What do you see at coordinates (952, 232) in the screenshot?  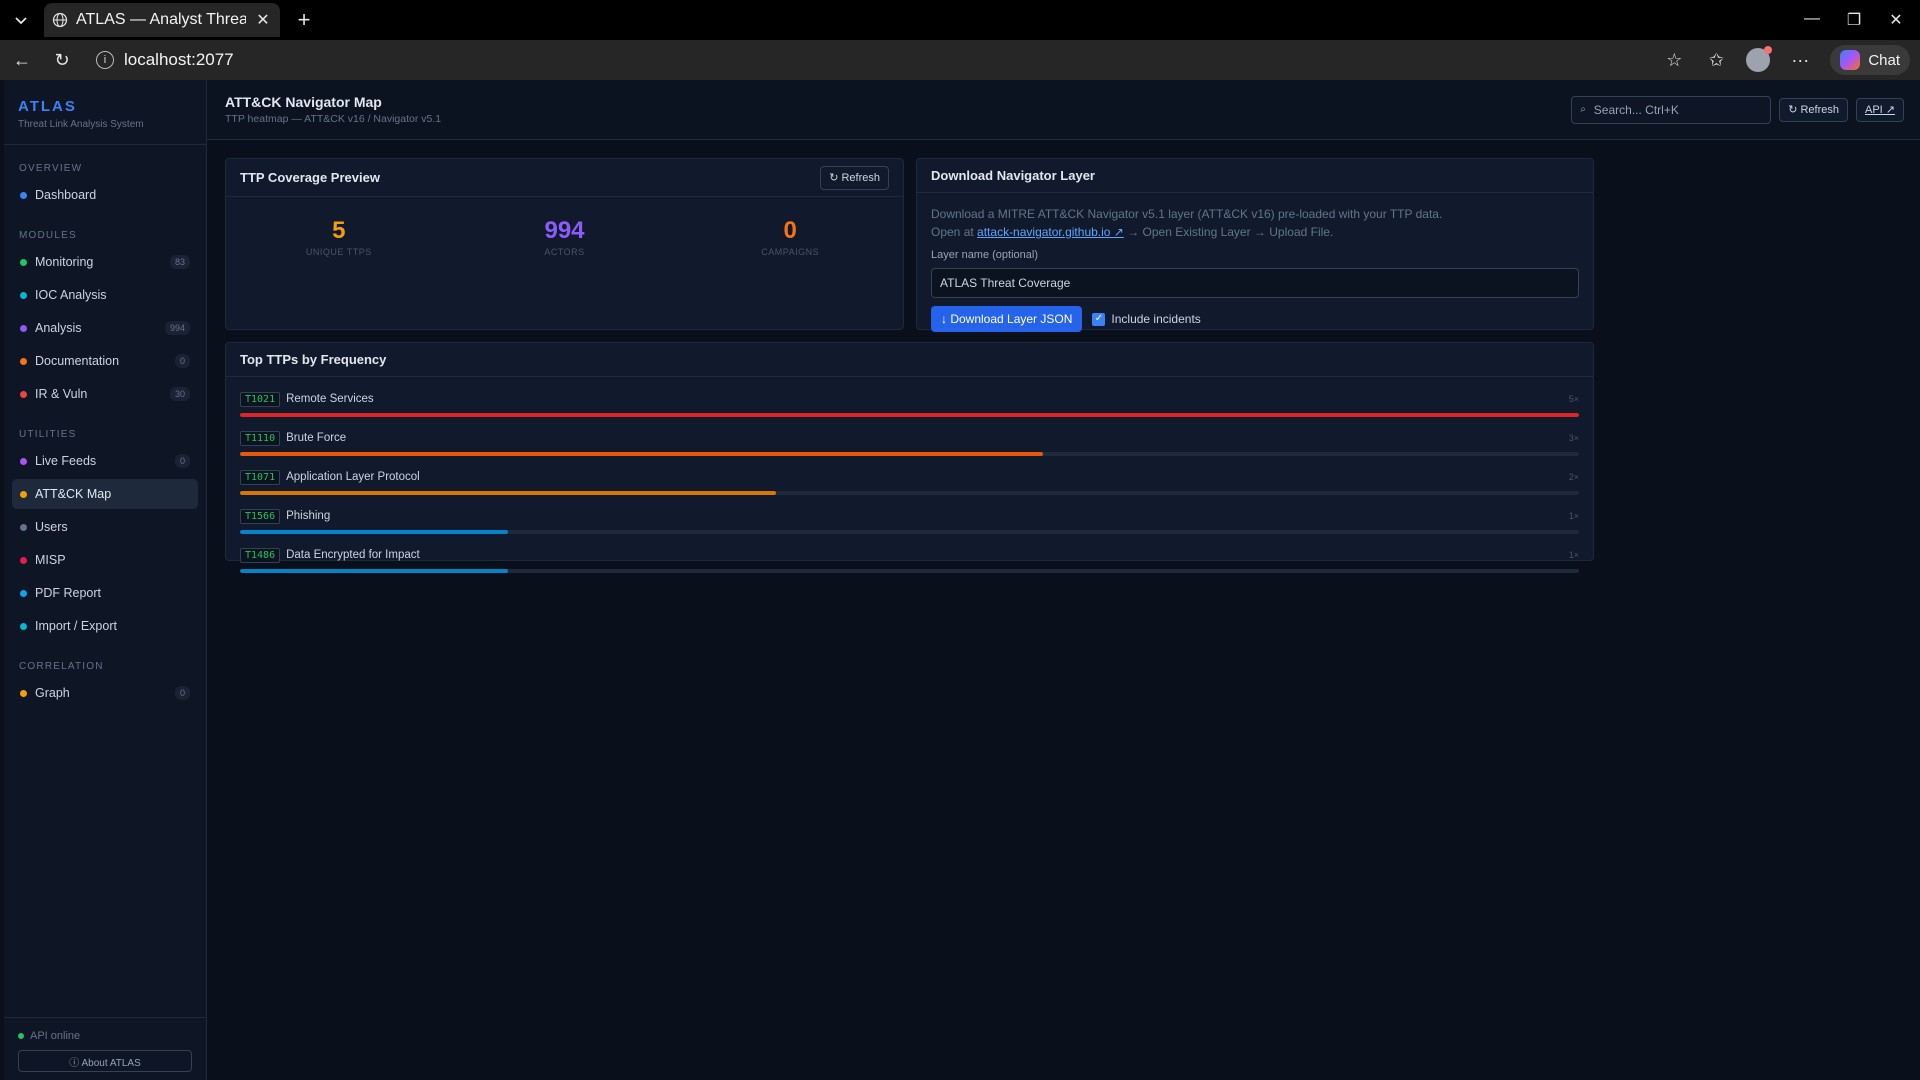 I see `desc-prefix: Open at` at bounding box center [952, 232].